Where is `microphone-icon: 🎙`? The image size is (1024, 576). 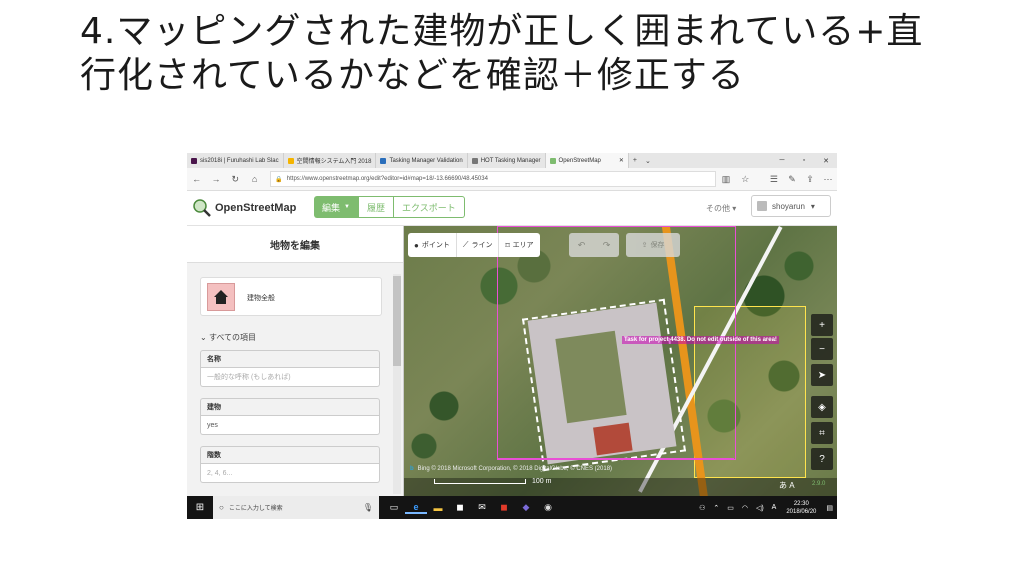
microphone-icon: 🎙 is located at coordinates (368, 507).